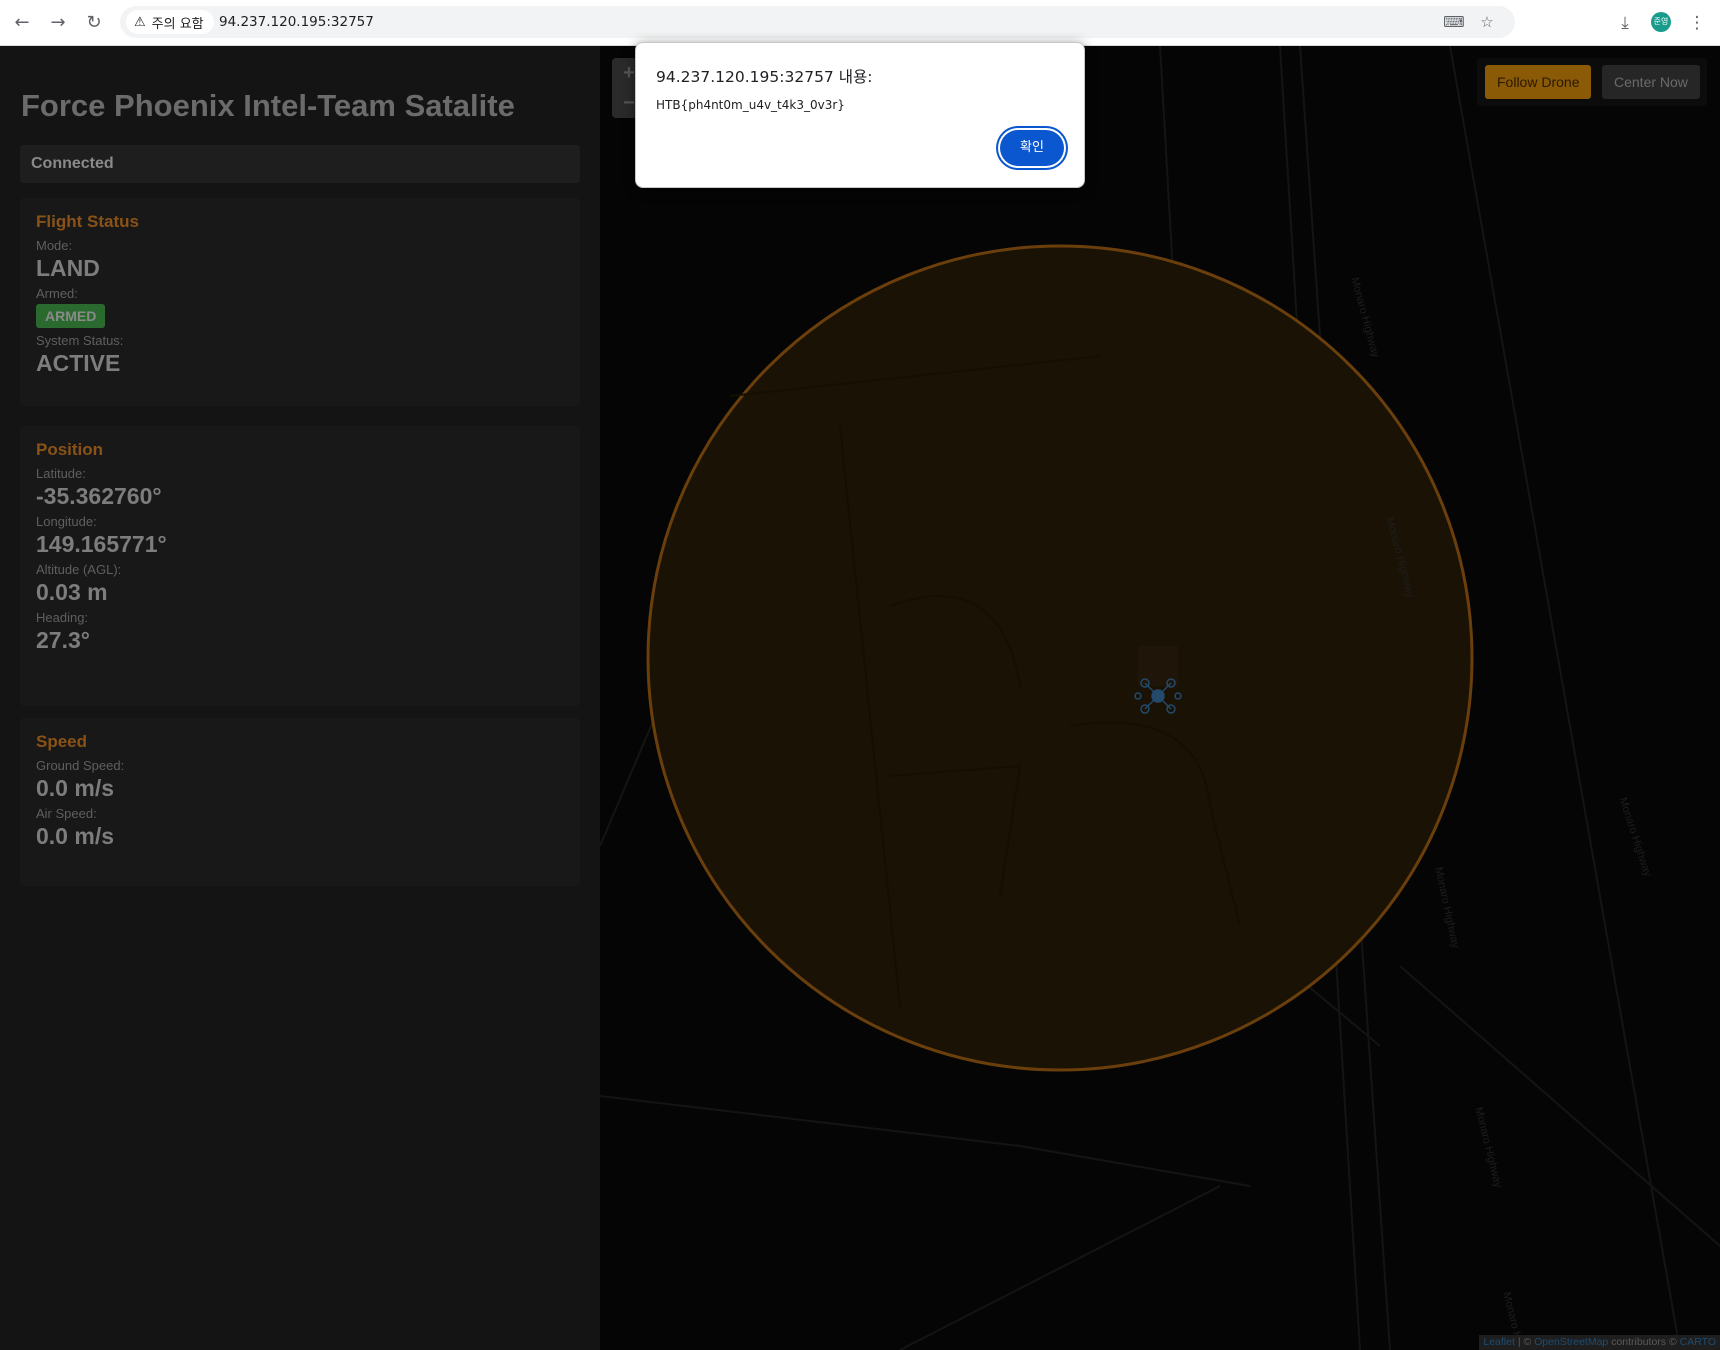  I want to click on field-label: Air Speed:, so click(66, 813).